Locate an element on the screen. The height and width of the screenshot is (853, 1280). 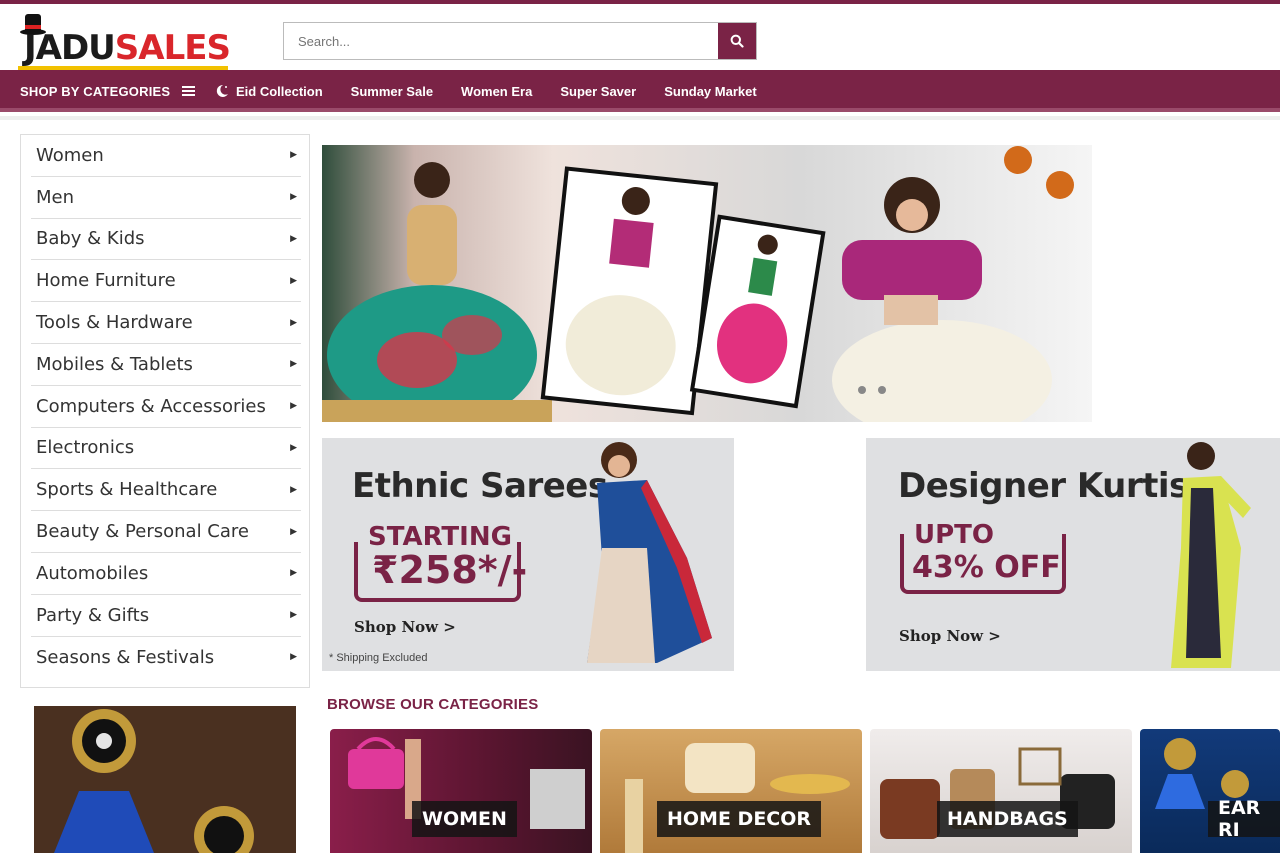
hamburger-menu-icon is located at coordinates (189, 91).